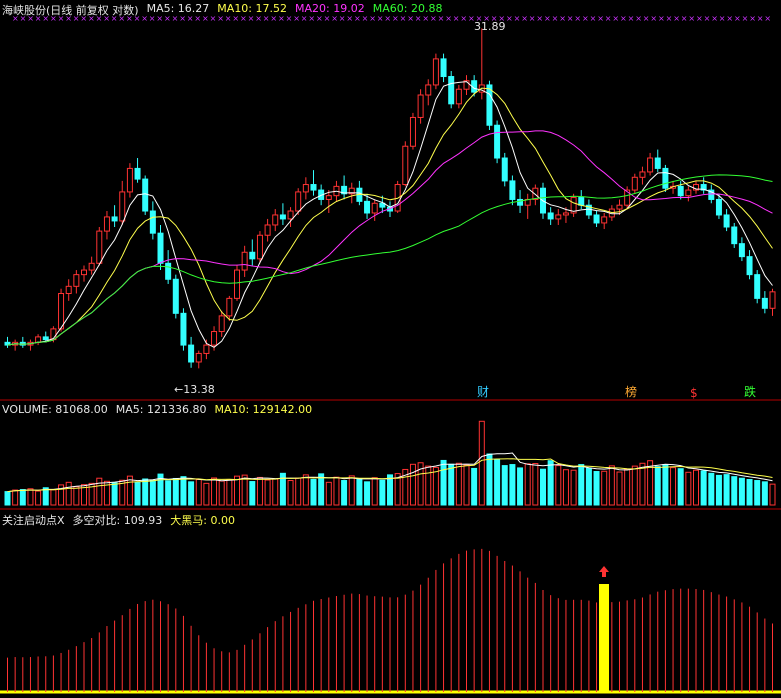  What do you see at coordinates (117, 520) in the screenshot?
I see `long-short-ratio: 多空对比: 109.93` at bounding box center [117, 520].